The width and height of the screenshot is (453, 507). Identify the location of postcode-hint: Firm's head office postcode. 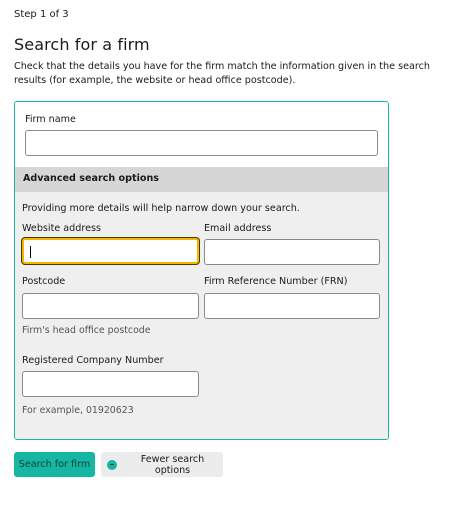
(86, 330).